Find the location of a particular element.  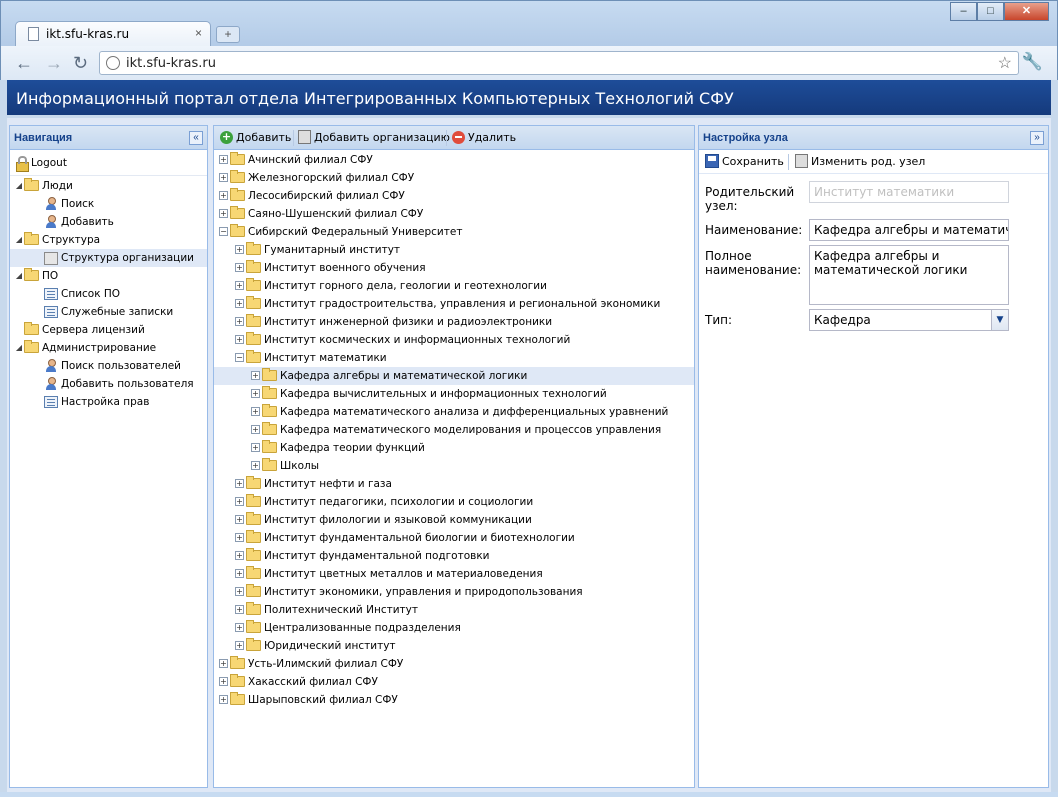

tree-node: + Институт фундаментальной подготовки is located at coordinates (454, 556).